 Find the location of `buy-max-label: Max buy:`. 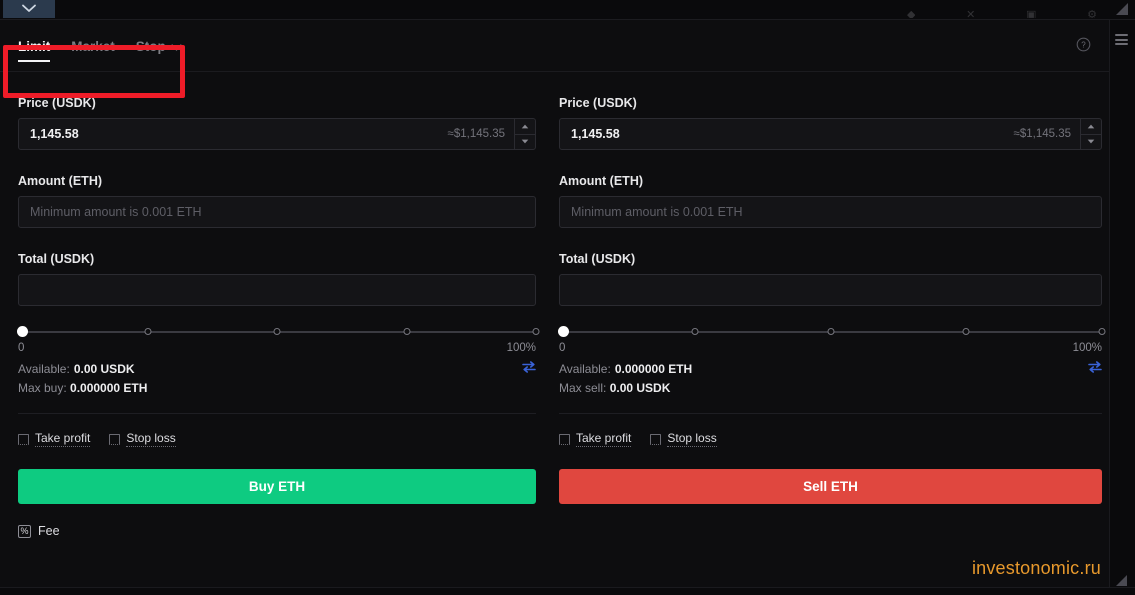

buy-max-label: Max buy: is located at coordinates (42, 388).